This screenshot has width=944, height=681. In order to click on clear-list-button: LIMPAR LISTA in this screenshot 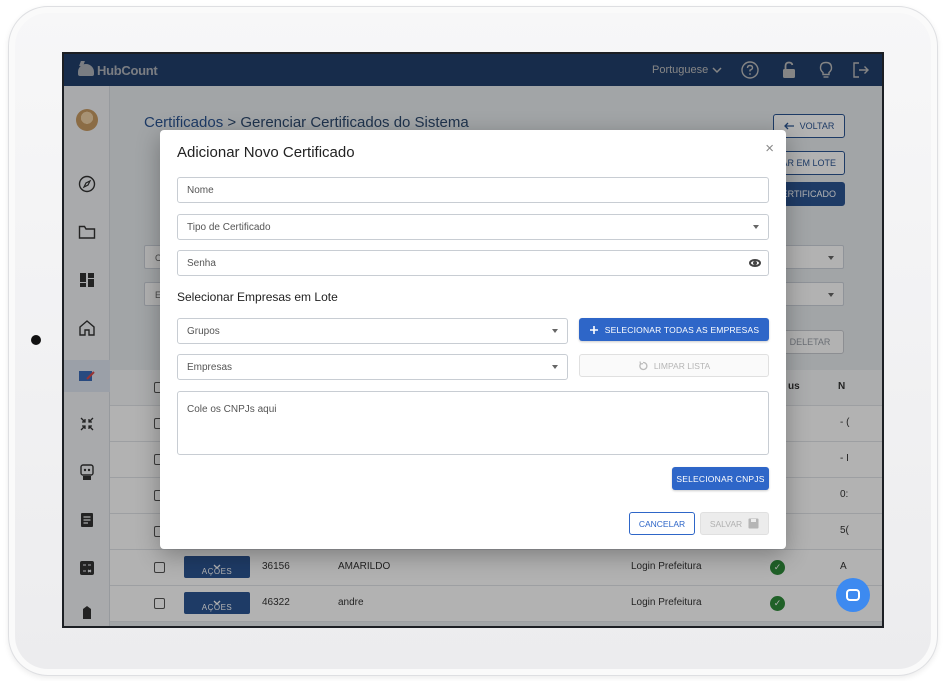, I will do `click(674, 365)`.